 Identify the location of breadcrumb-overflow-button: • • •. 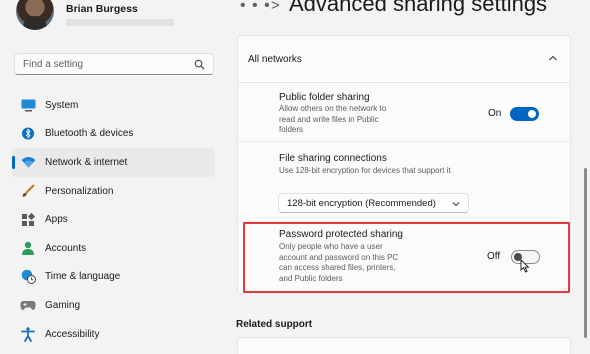
(255, 7).